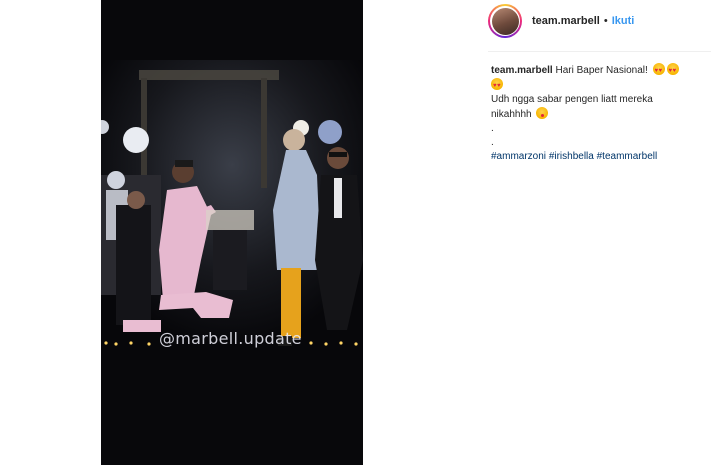  I want to click on caption-line-3: Udh ngga sabar pengen liatt mereka, so click(572, 99).